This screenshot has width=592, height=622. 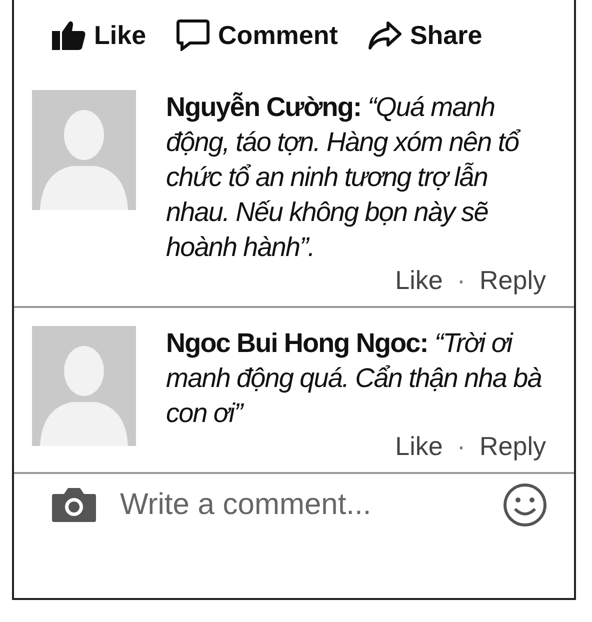 What do you see at coordinates (385, 35) in the screenshot?
I see `share-arrow-icon` at bounding box center [385, 35].